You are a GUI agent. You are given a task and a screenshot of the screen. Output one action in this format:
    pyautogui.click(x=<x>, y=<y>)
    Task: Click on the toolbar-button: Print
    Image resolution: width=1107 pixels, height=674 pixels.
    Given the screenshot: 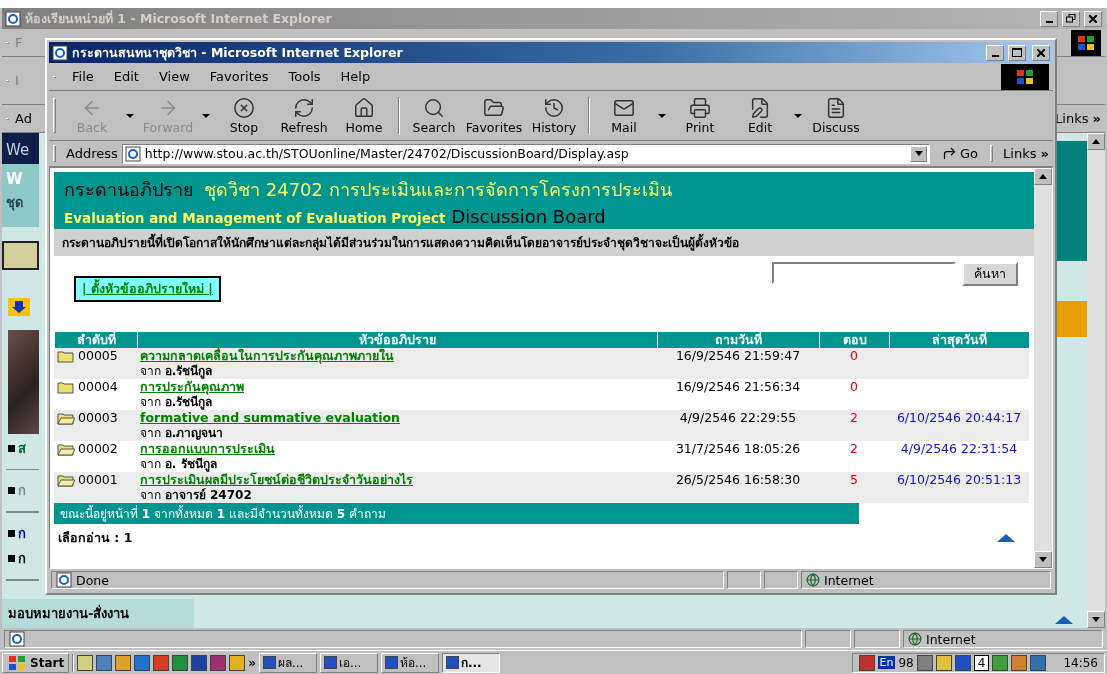 What is the action you would take?
    pyautogui.click(x=700, y=115)
    